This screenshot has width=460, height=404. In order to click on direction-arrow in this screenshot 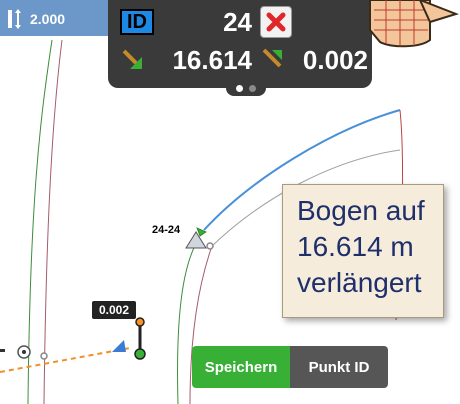, I will do `click(119, 346)`.